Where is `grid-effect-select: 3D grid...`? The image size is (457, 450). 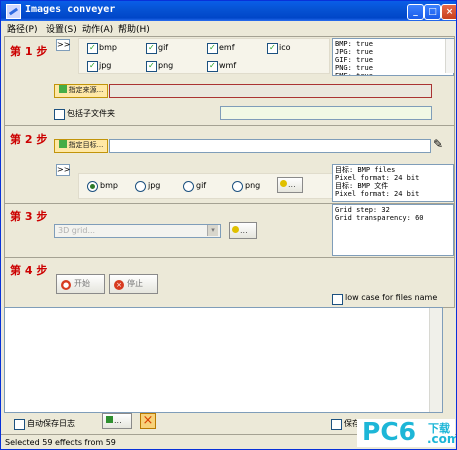
grid-effect-select: 3D grid... is located at coordinates (137, 231).